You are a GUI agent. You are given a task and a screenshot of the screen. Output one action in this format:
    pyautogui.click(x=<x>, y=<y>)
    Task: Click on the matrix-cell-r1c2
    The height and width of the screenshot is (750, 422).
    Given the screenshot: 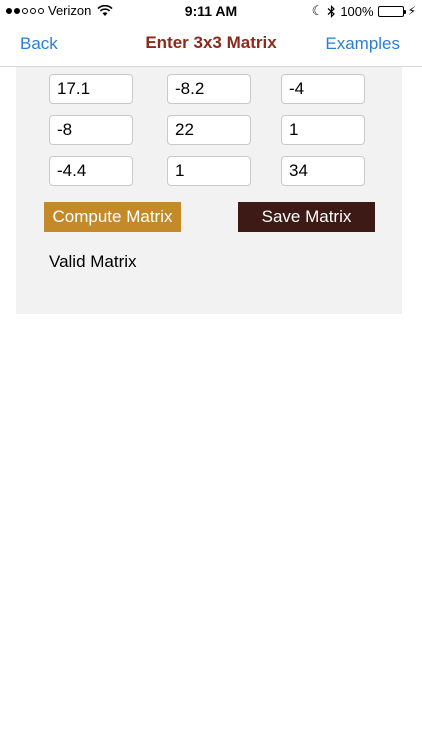 What is the action you would take?
    pyautogui.click(x=209, y=89)
    